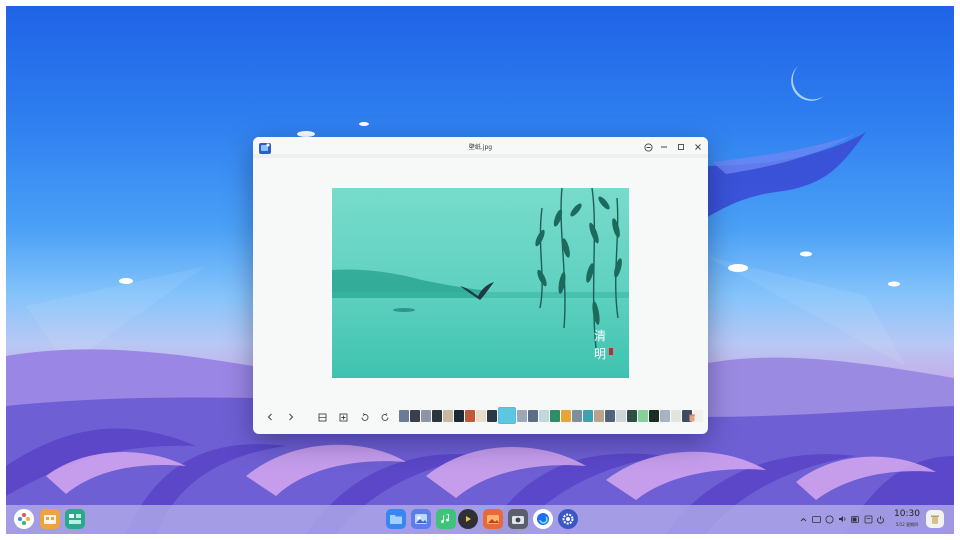  I want to click on viewer-toolbar, so click(480, 417).